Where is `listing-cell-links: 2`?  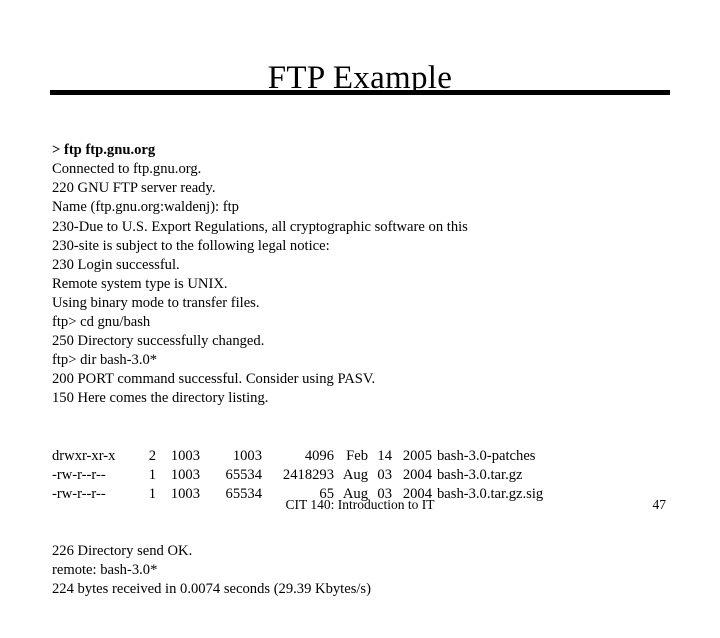
listing-cell-links: 2 is located at coordinates (152, 455).